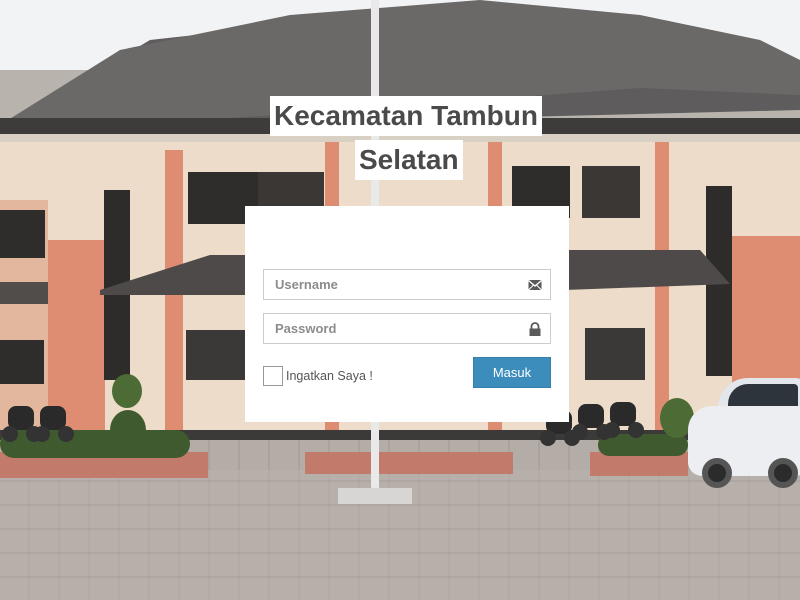  I want to click on username-input, so click(389, 284).